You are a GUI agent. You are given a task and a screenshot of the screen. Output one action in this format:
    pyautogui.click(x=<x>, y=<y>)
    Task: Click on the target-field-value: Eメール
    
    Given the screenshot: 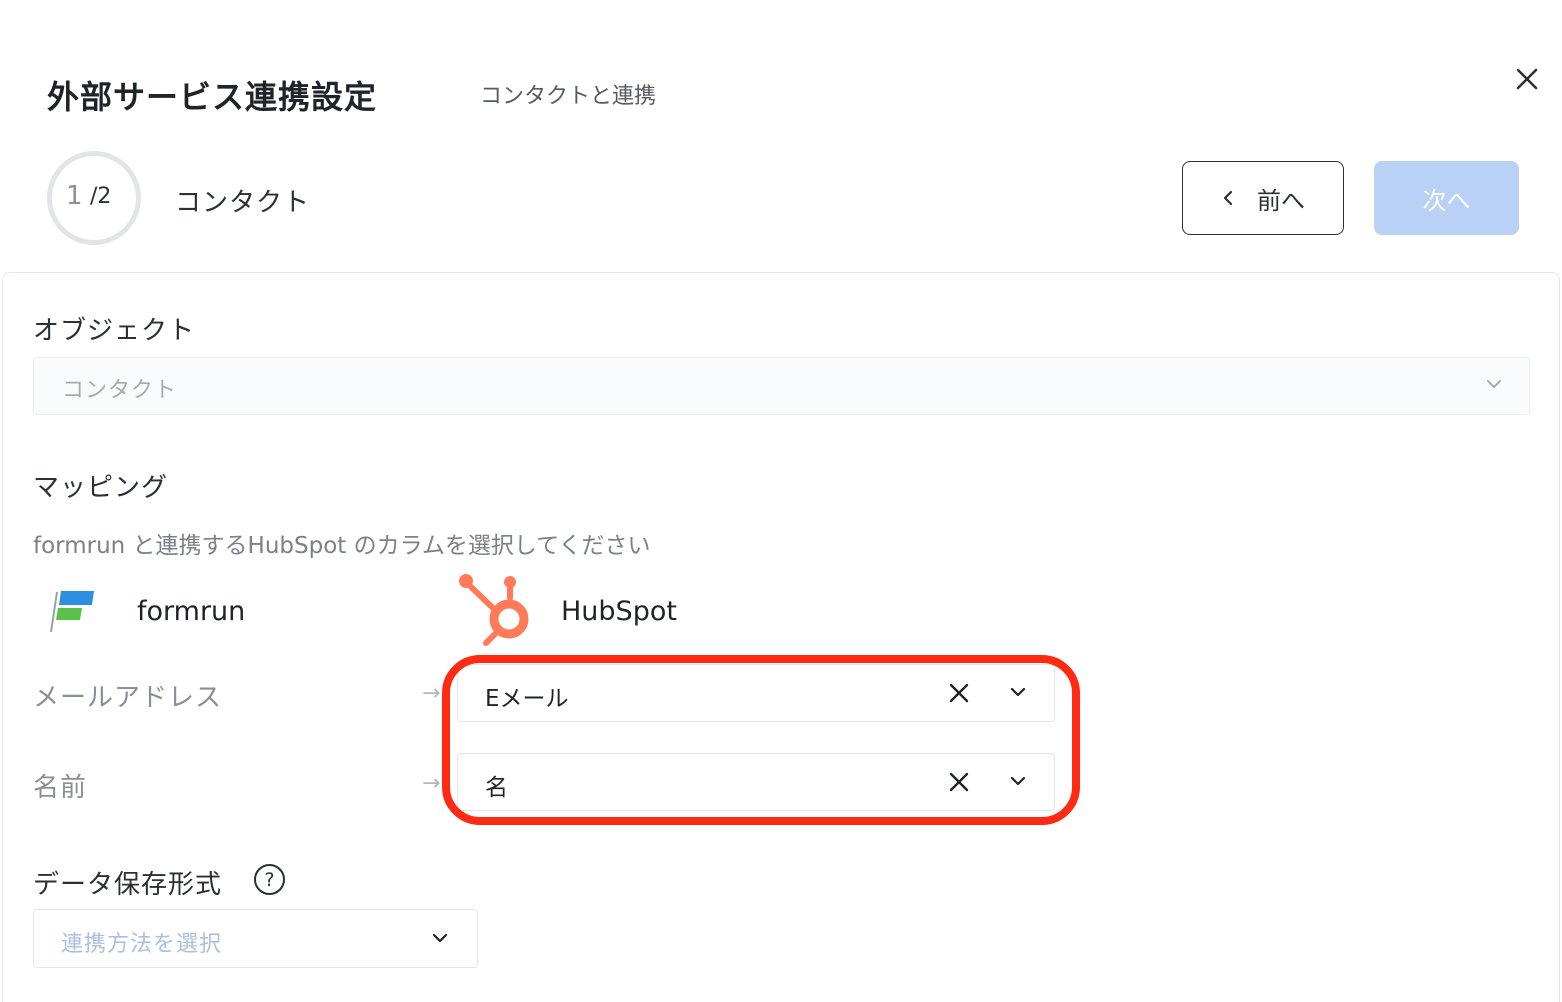 What is the action you would take?
    pyautogui.click(x=527, y=699)
    